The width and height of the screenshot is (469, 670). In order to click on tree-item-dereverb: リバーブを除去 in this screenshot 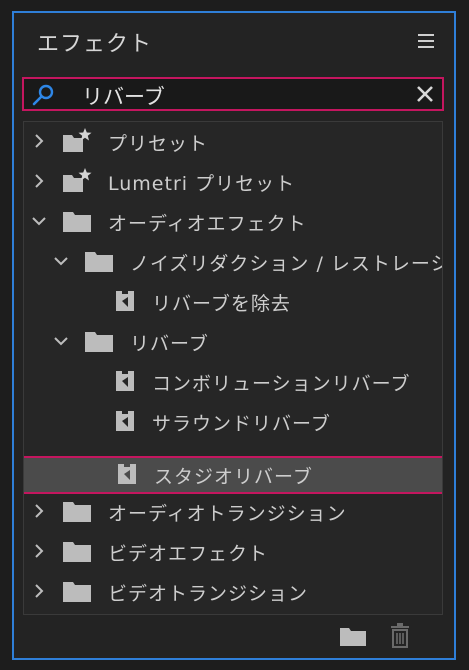, I will do `click(233, 302)`.